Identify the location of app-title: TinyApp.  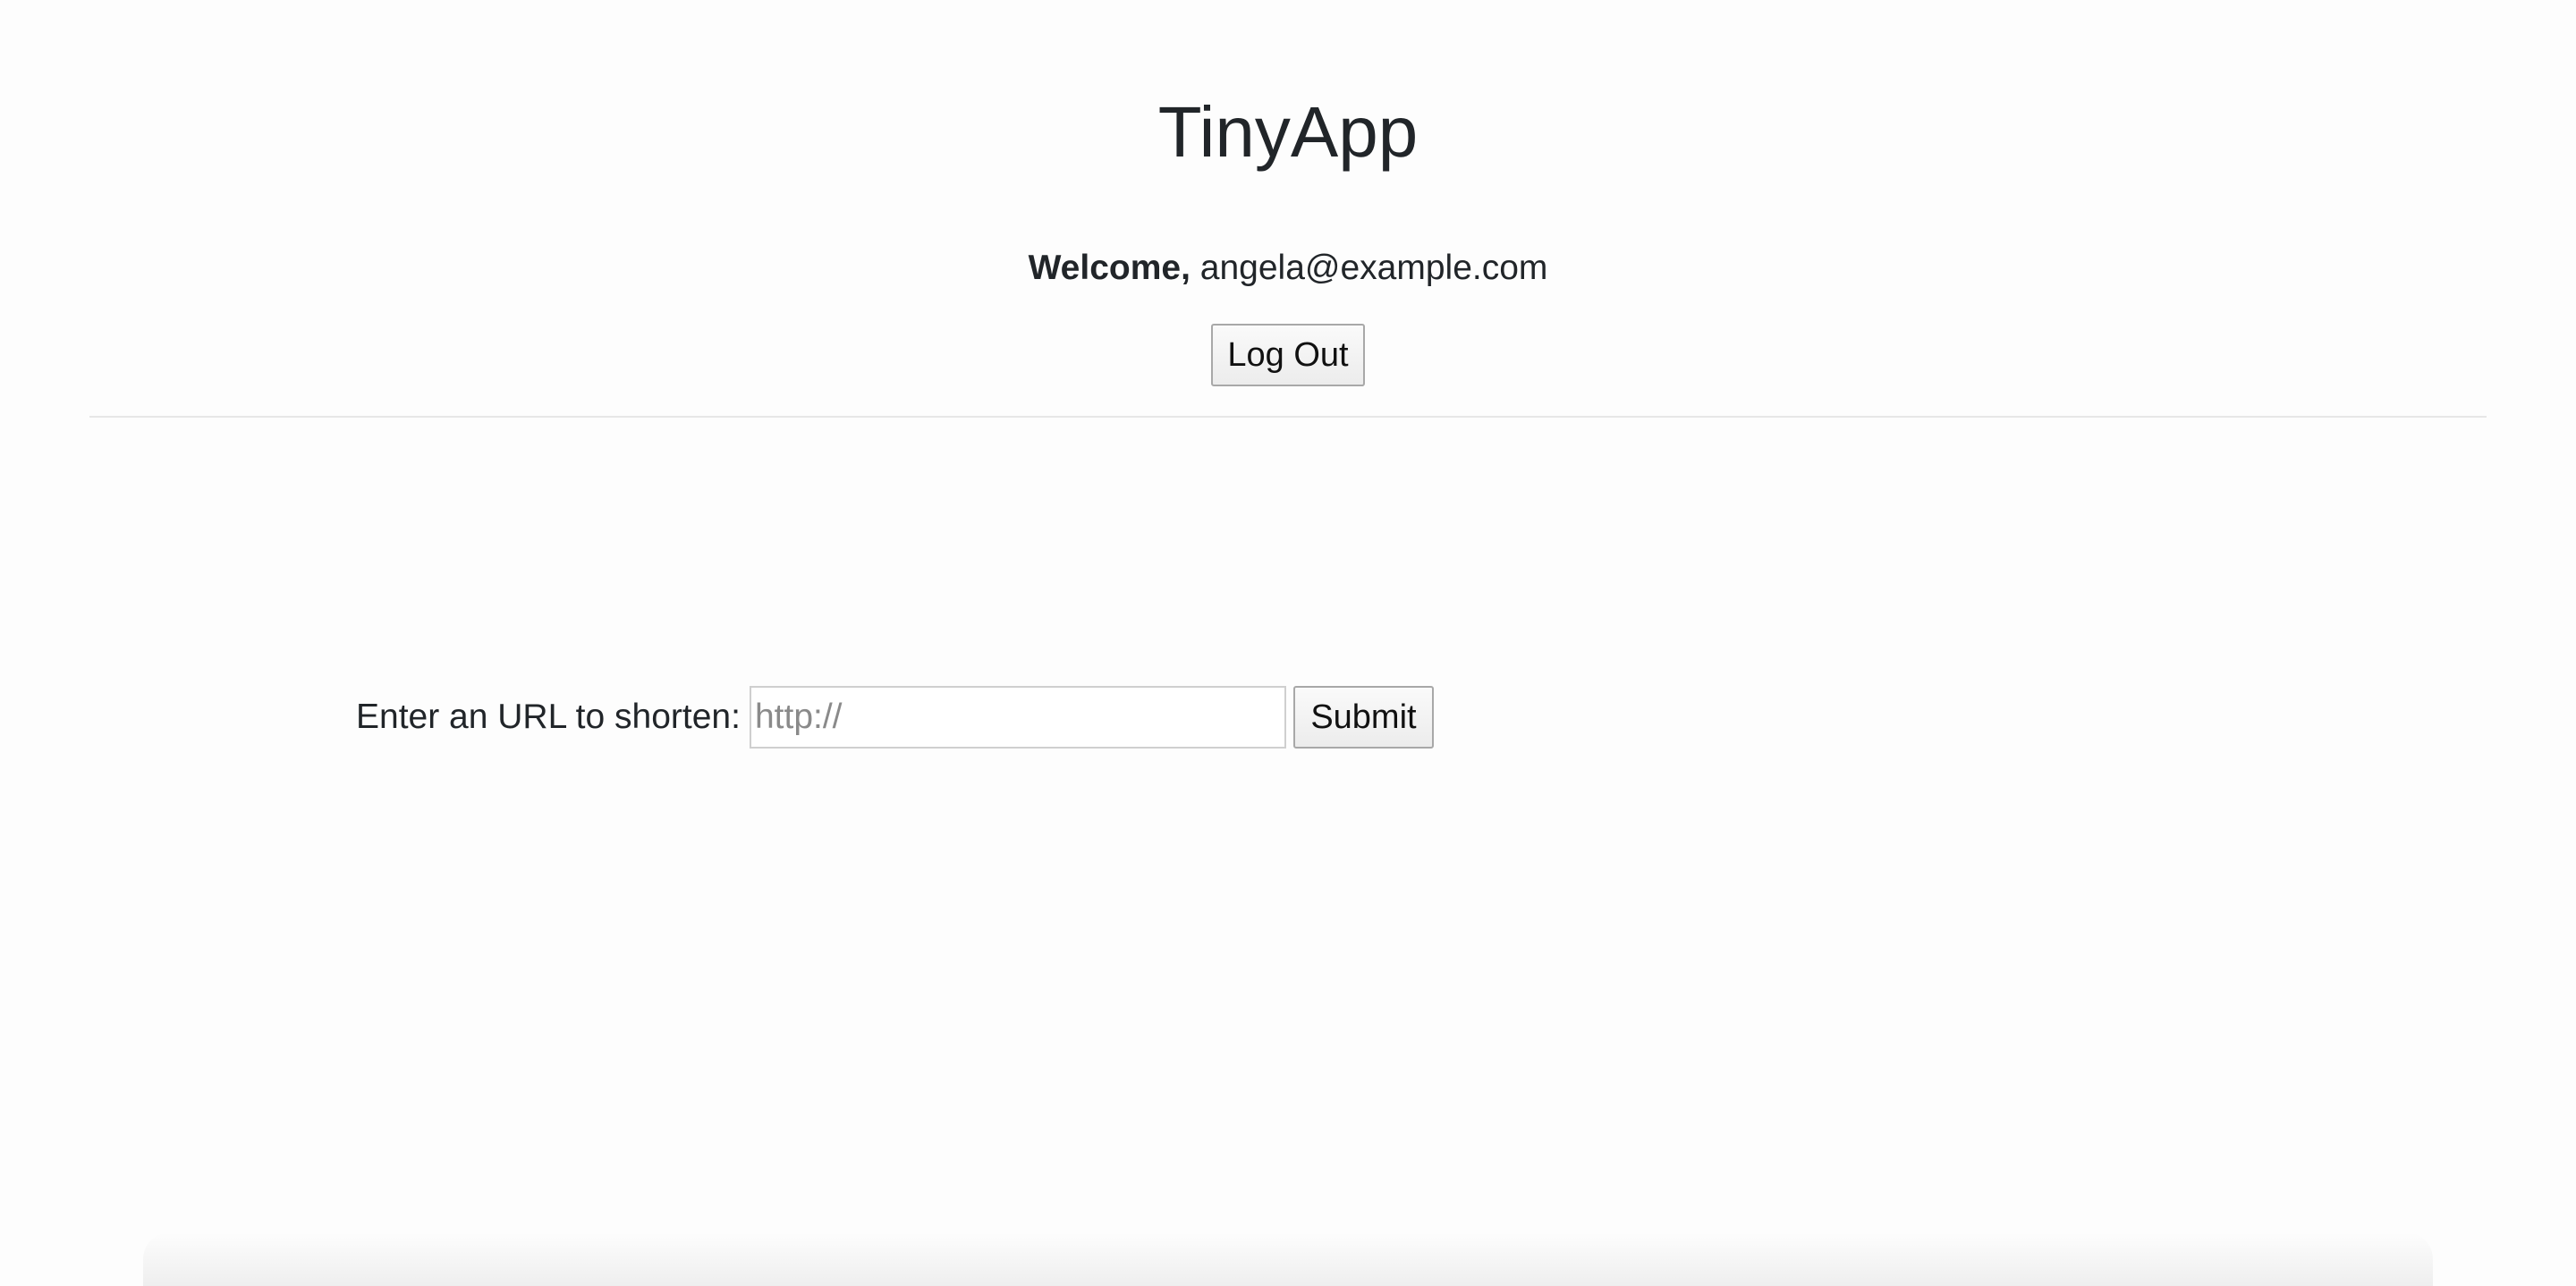
(1288, 132).